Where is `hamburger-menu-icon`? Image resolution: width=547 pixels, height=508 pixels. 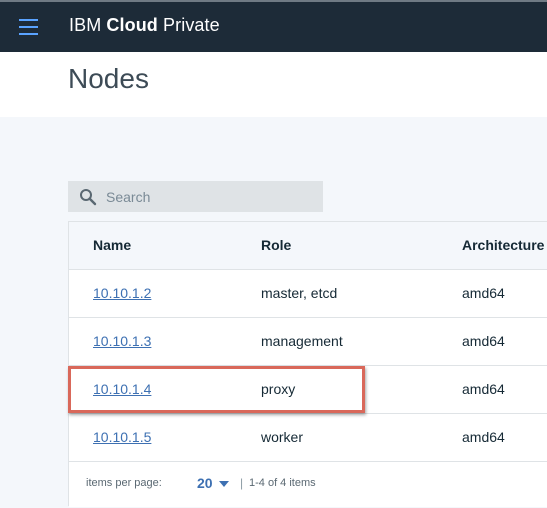 hamburger-menu-icon is located at coordinates (28, 27).